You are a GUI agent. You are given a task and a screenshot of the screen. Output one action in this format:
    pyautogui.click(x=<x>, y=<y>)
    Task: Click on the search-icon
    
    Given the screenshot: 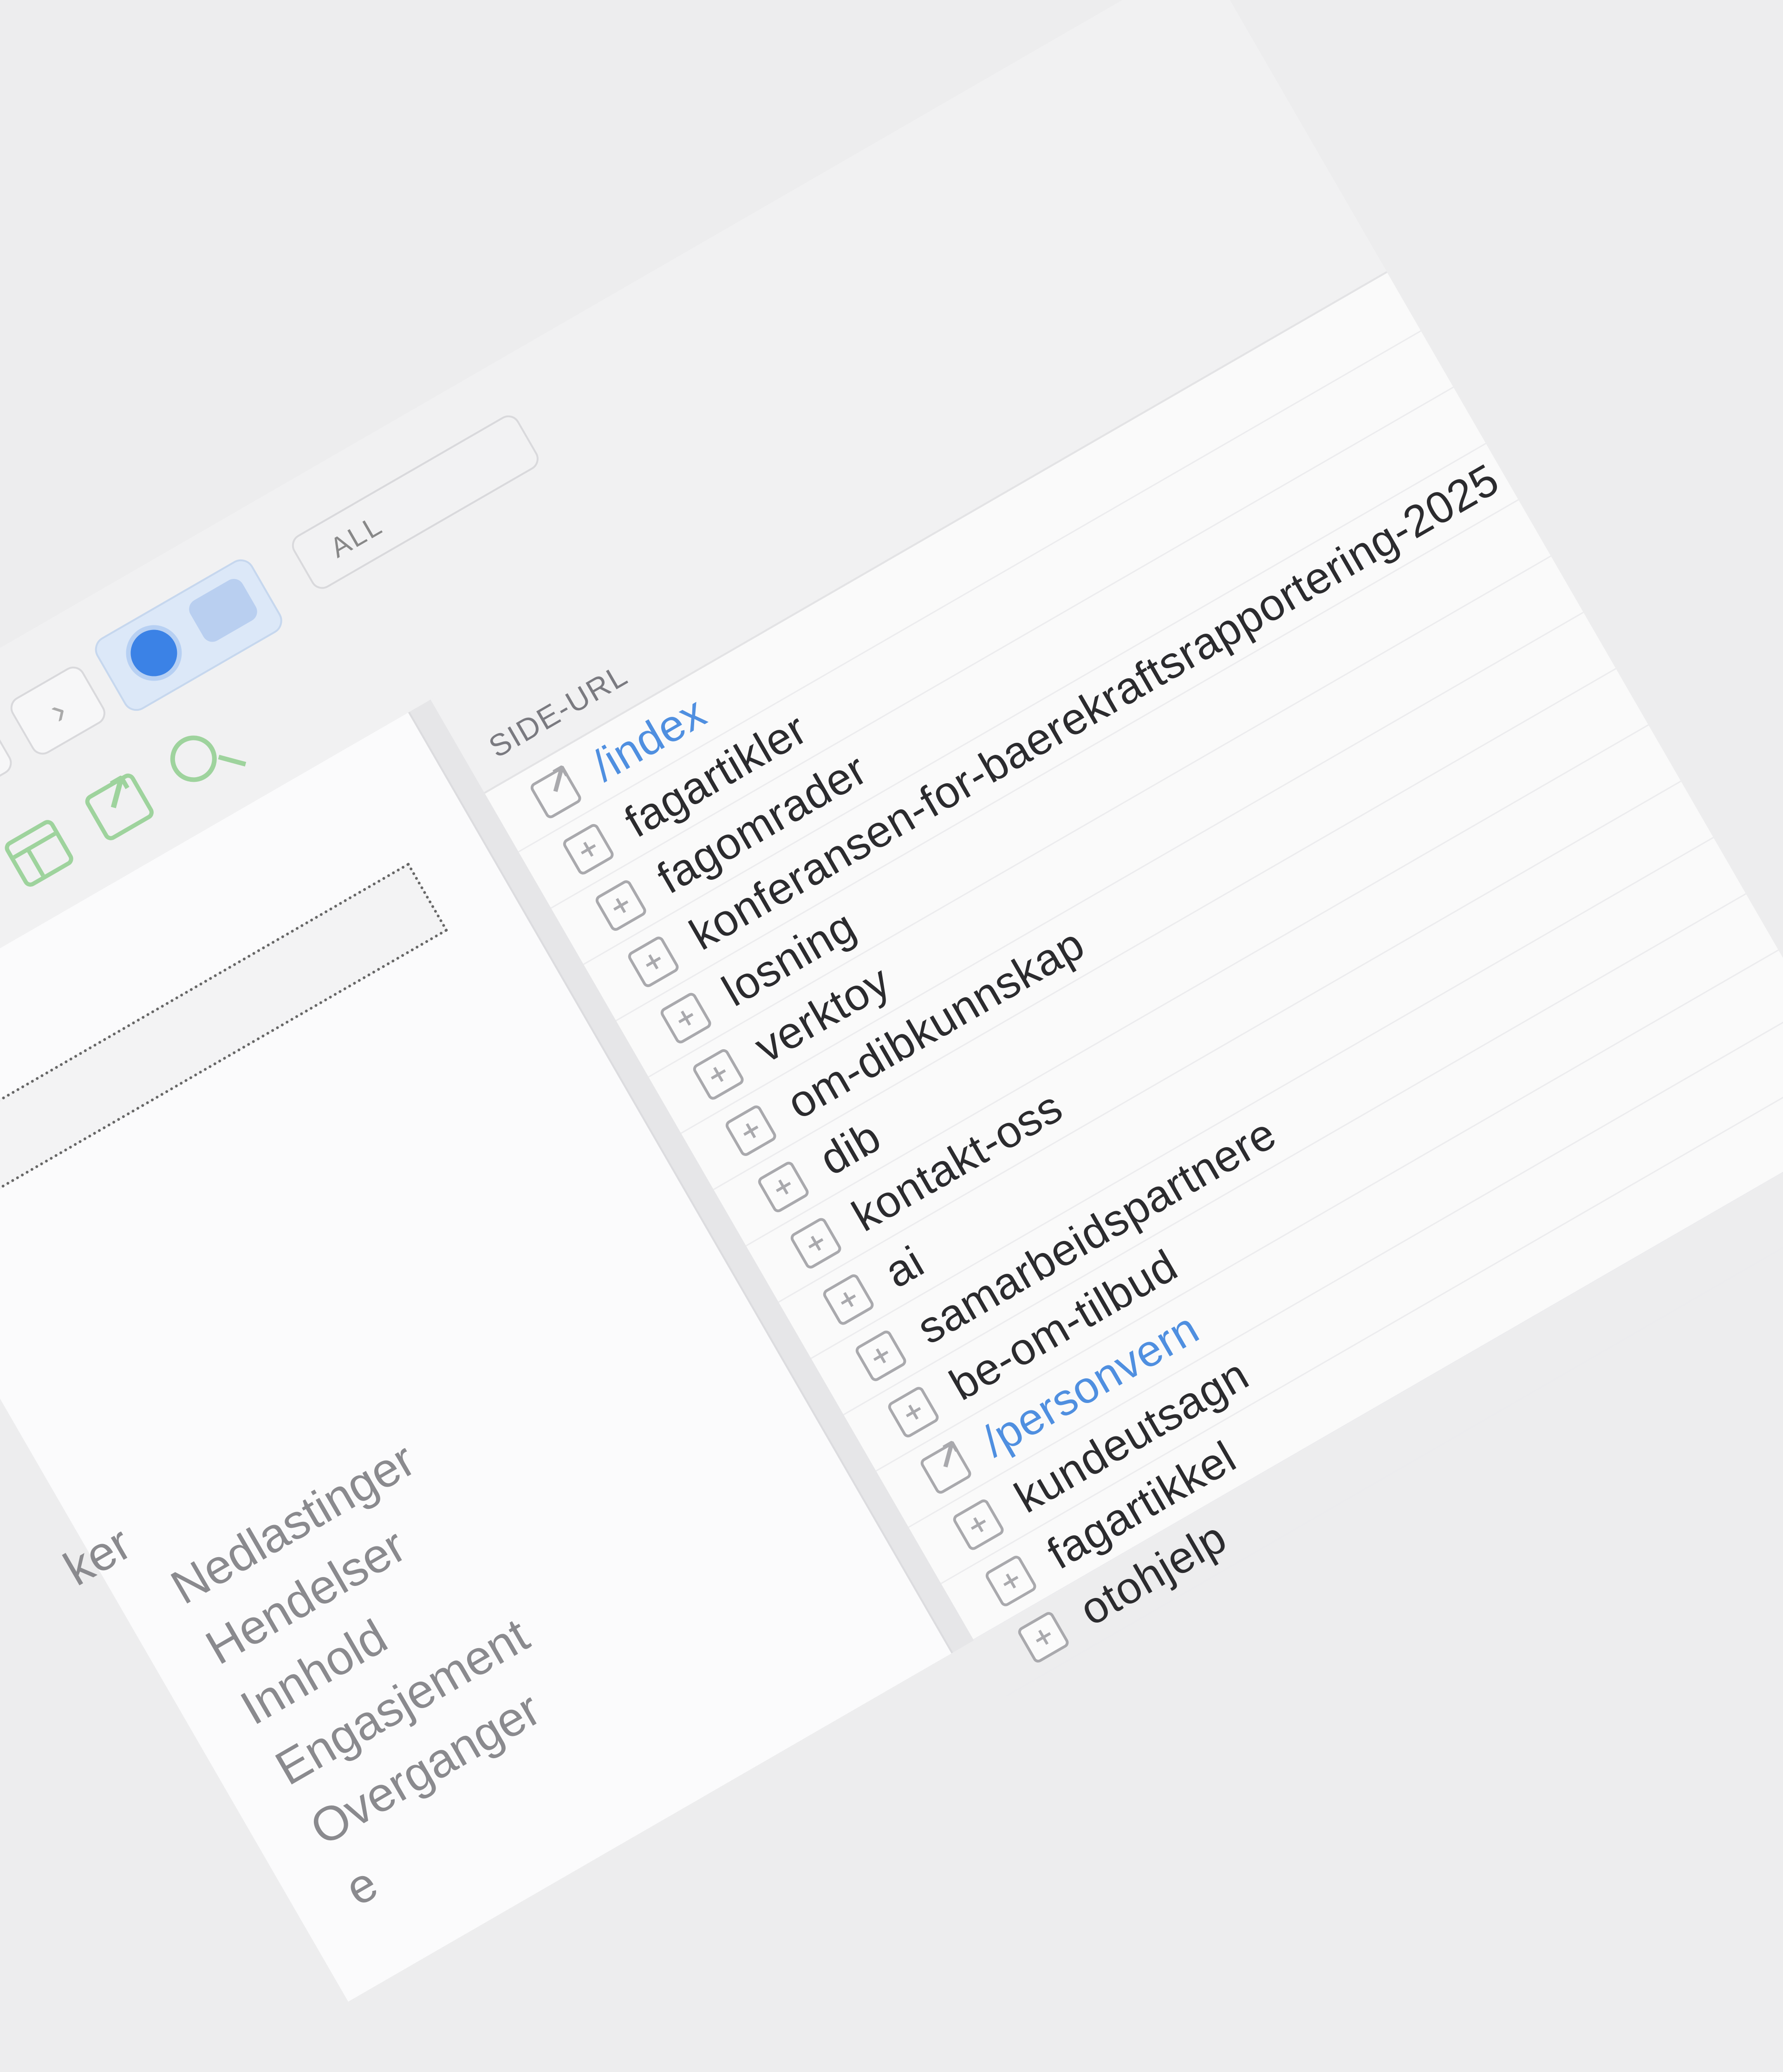 What is the action you would take?
    pyautogui.click(x=194, y=759)
    